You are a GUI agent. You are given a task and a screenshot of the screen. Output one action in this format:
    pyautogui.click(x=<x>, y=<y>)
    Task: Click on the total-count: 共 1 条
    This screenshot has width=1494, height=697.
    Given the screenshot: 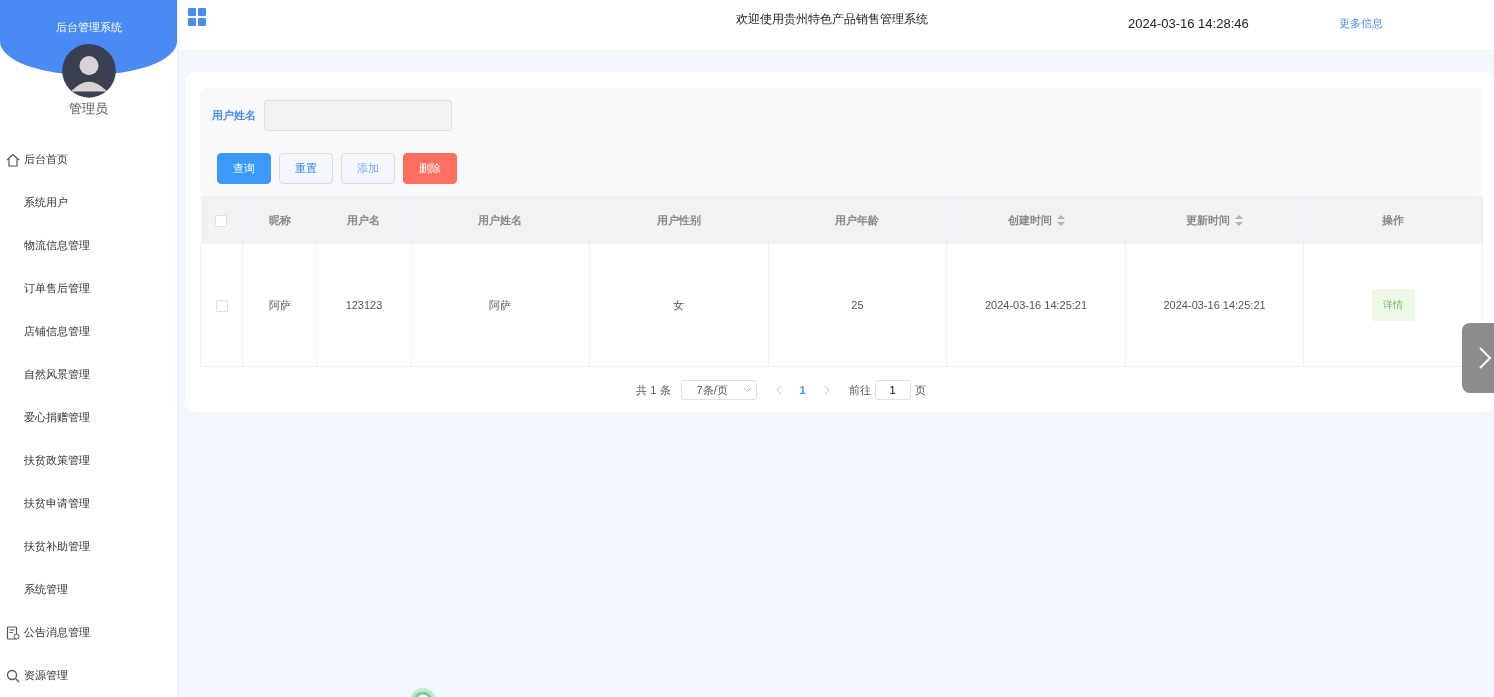 What is the action you would take?
    pyautogui.click(x=653, y=390)
    